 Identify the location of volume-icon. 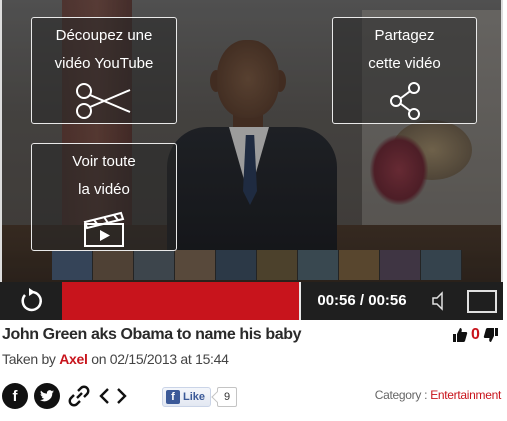
(440, 301).